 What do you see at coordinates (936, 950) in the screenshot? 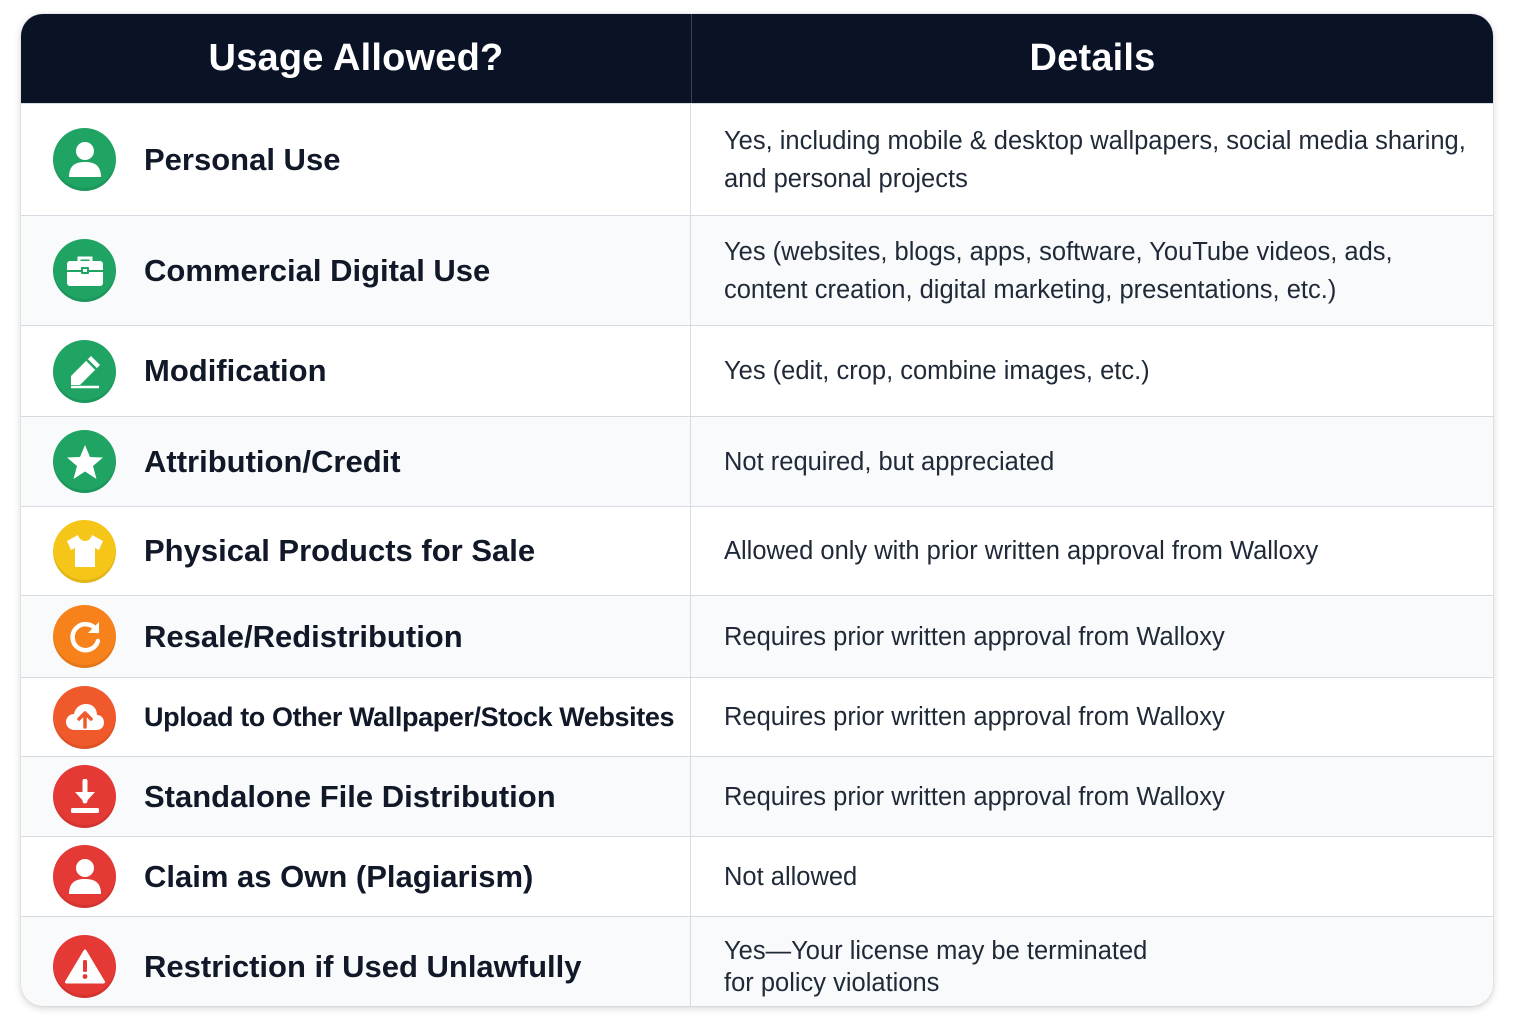
I see `detail-line: Yes—Your license may be terminated` at bounding box center [936, 950].